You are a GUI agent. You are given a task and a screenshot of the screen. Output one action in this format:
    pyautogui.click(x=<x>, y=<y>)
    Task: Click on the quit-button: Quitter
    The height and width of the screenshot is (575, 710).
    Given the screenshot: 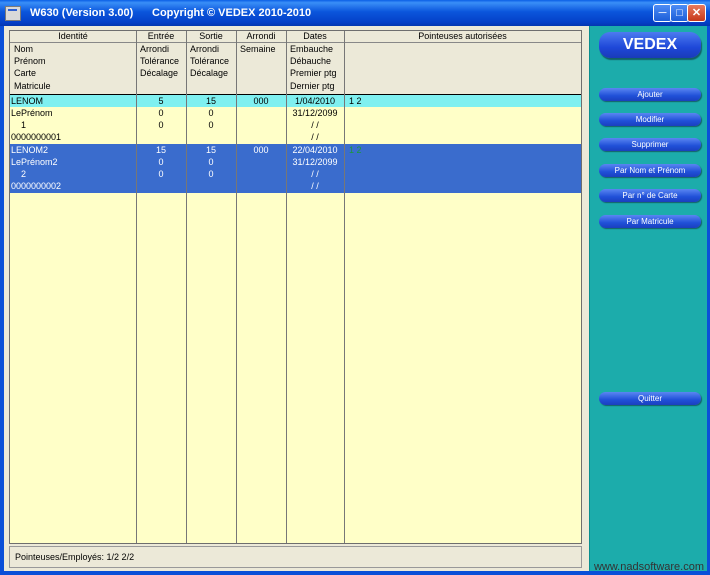 What is the action you would take?
    pyautogui.click(x=650, y=398)
    